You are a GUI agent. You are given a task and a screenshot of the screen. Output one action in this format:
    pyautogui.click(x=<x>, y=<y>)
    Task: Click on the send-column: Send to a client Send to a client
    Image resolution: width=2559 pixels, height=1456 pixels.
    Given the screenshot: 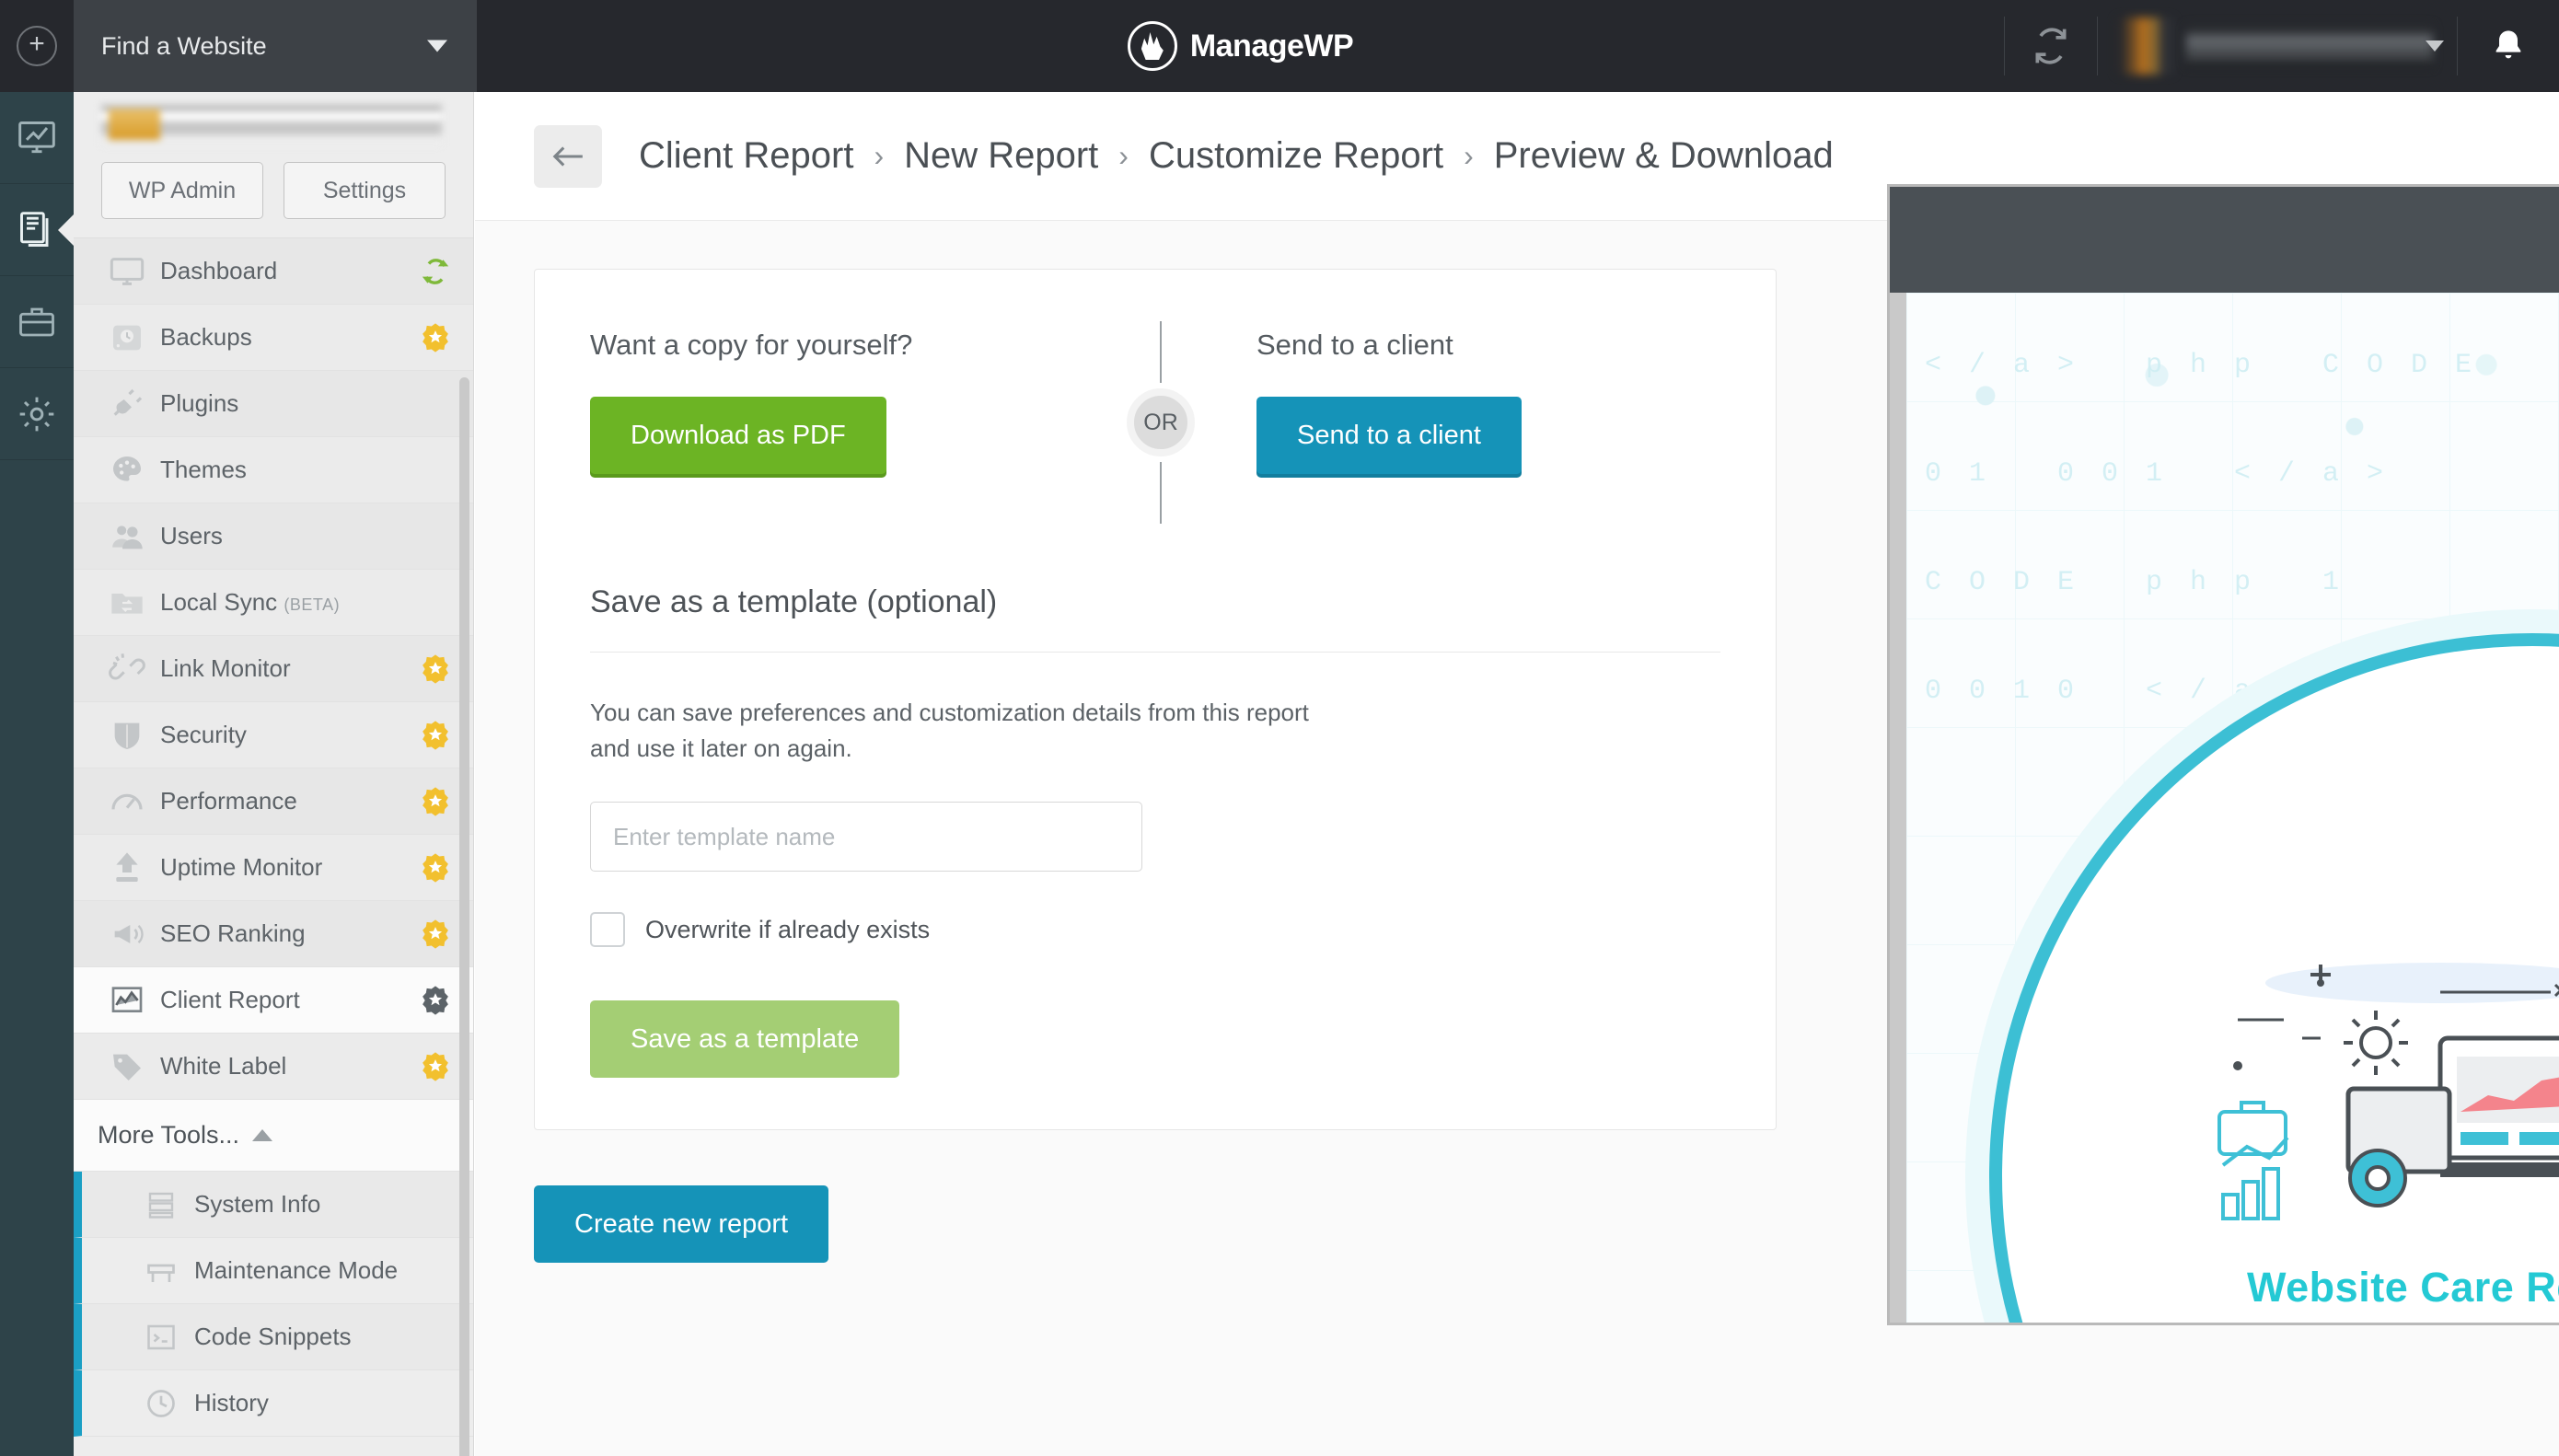 What is the action you would take?
    pyautogui.click(x=1488, y=401)
    